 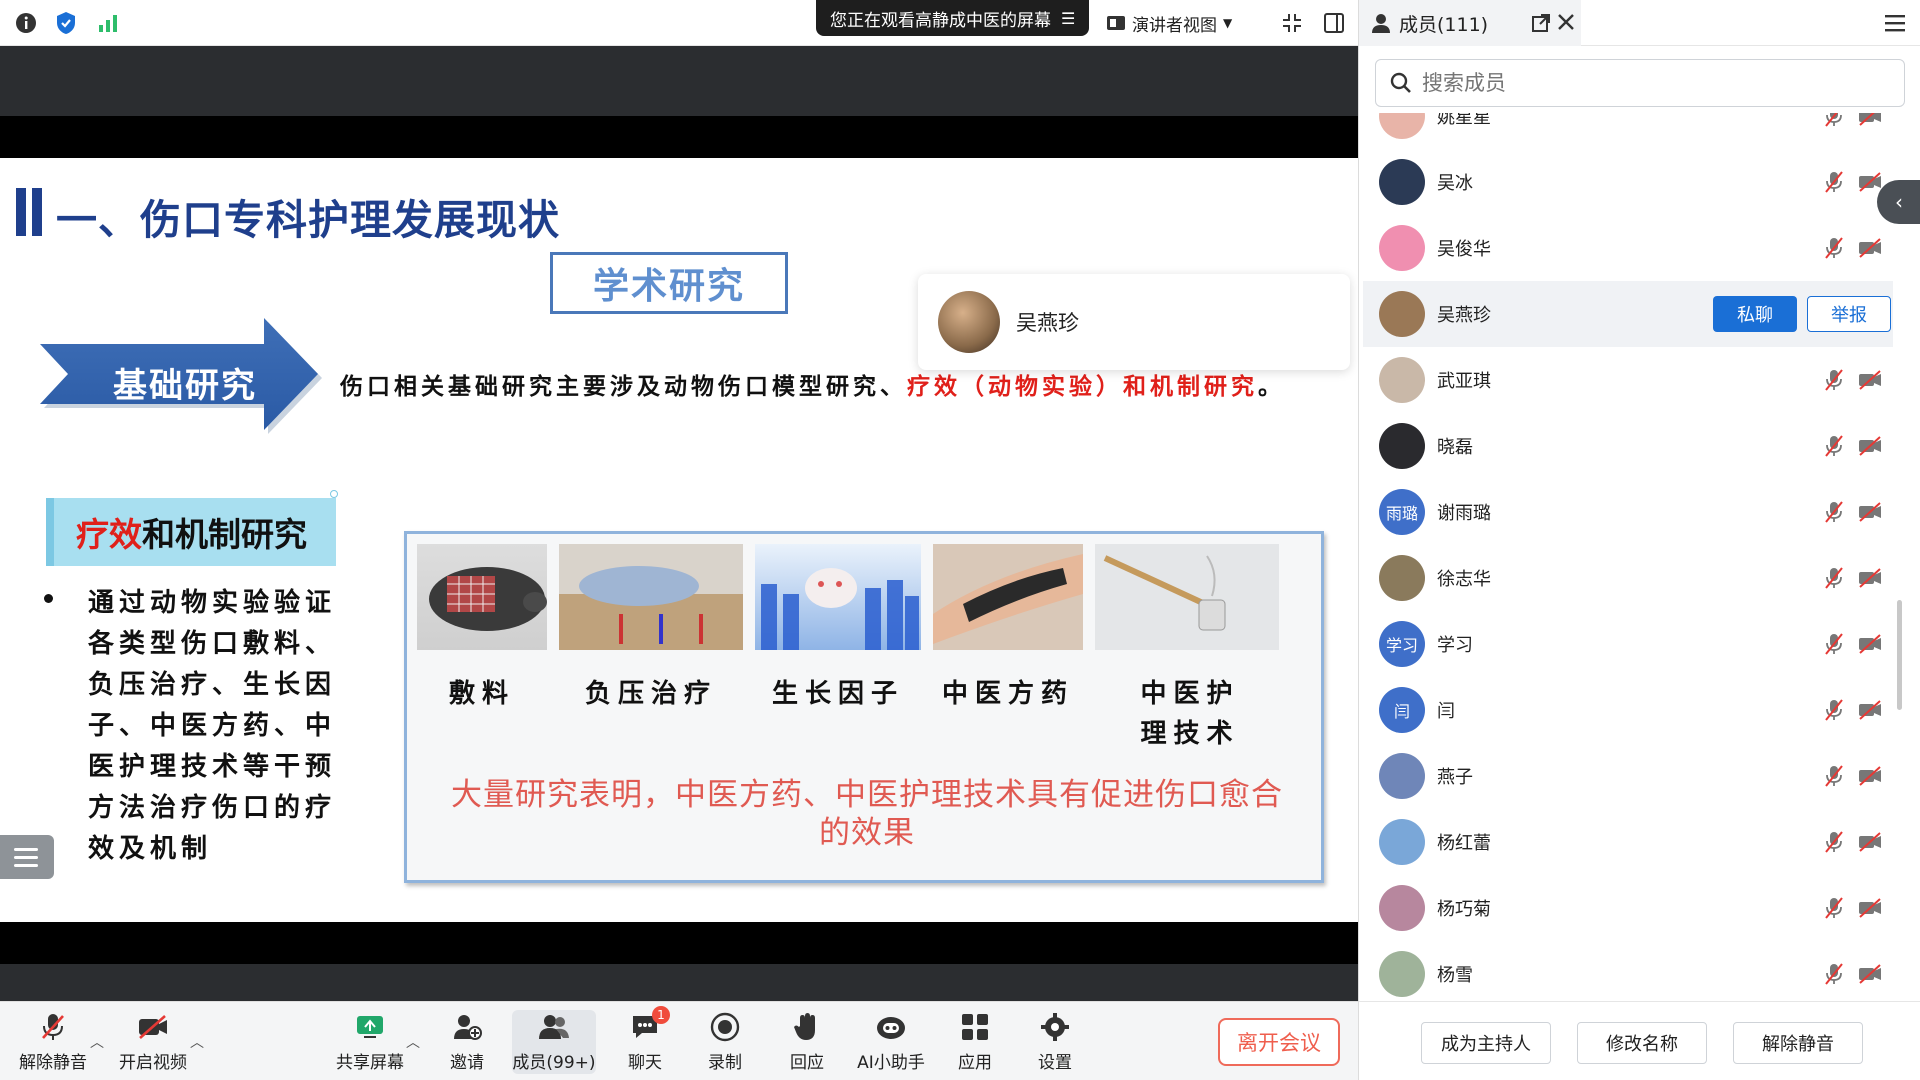 I want to click on chat-icon: 1, so click(x=649, y=1025).